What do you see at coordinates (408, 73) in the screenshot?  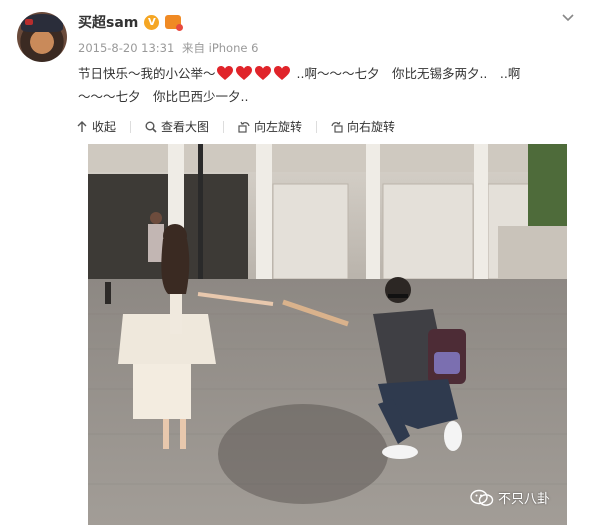 I see `post-text-part-b: ..啊～～～七夕 你比无锡多两夕.. ..啊` at bounding box center [408, 73].